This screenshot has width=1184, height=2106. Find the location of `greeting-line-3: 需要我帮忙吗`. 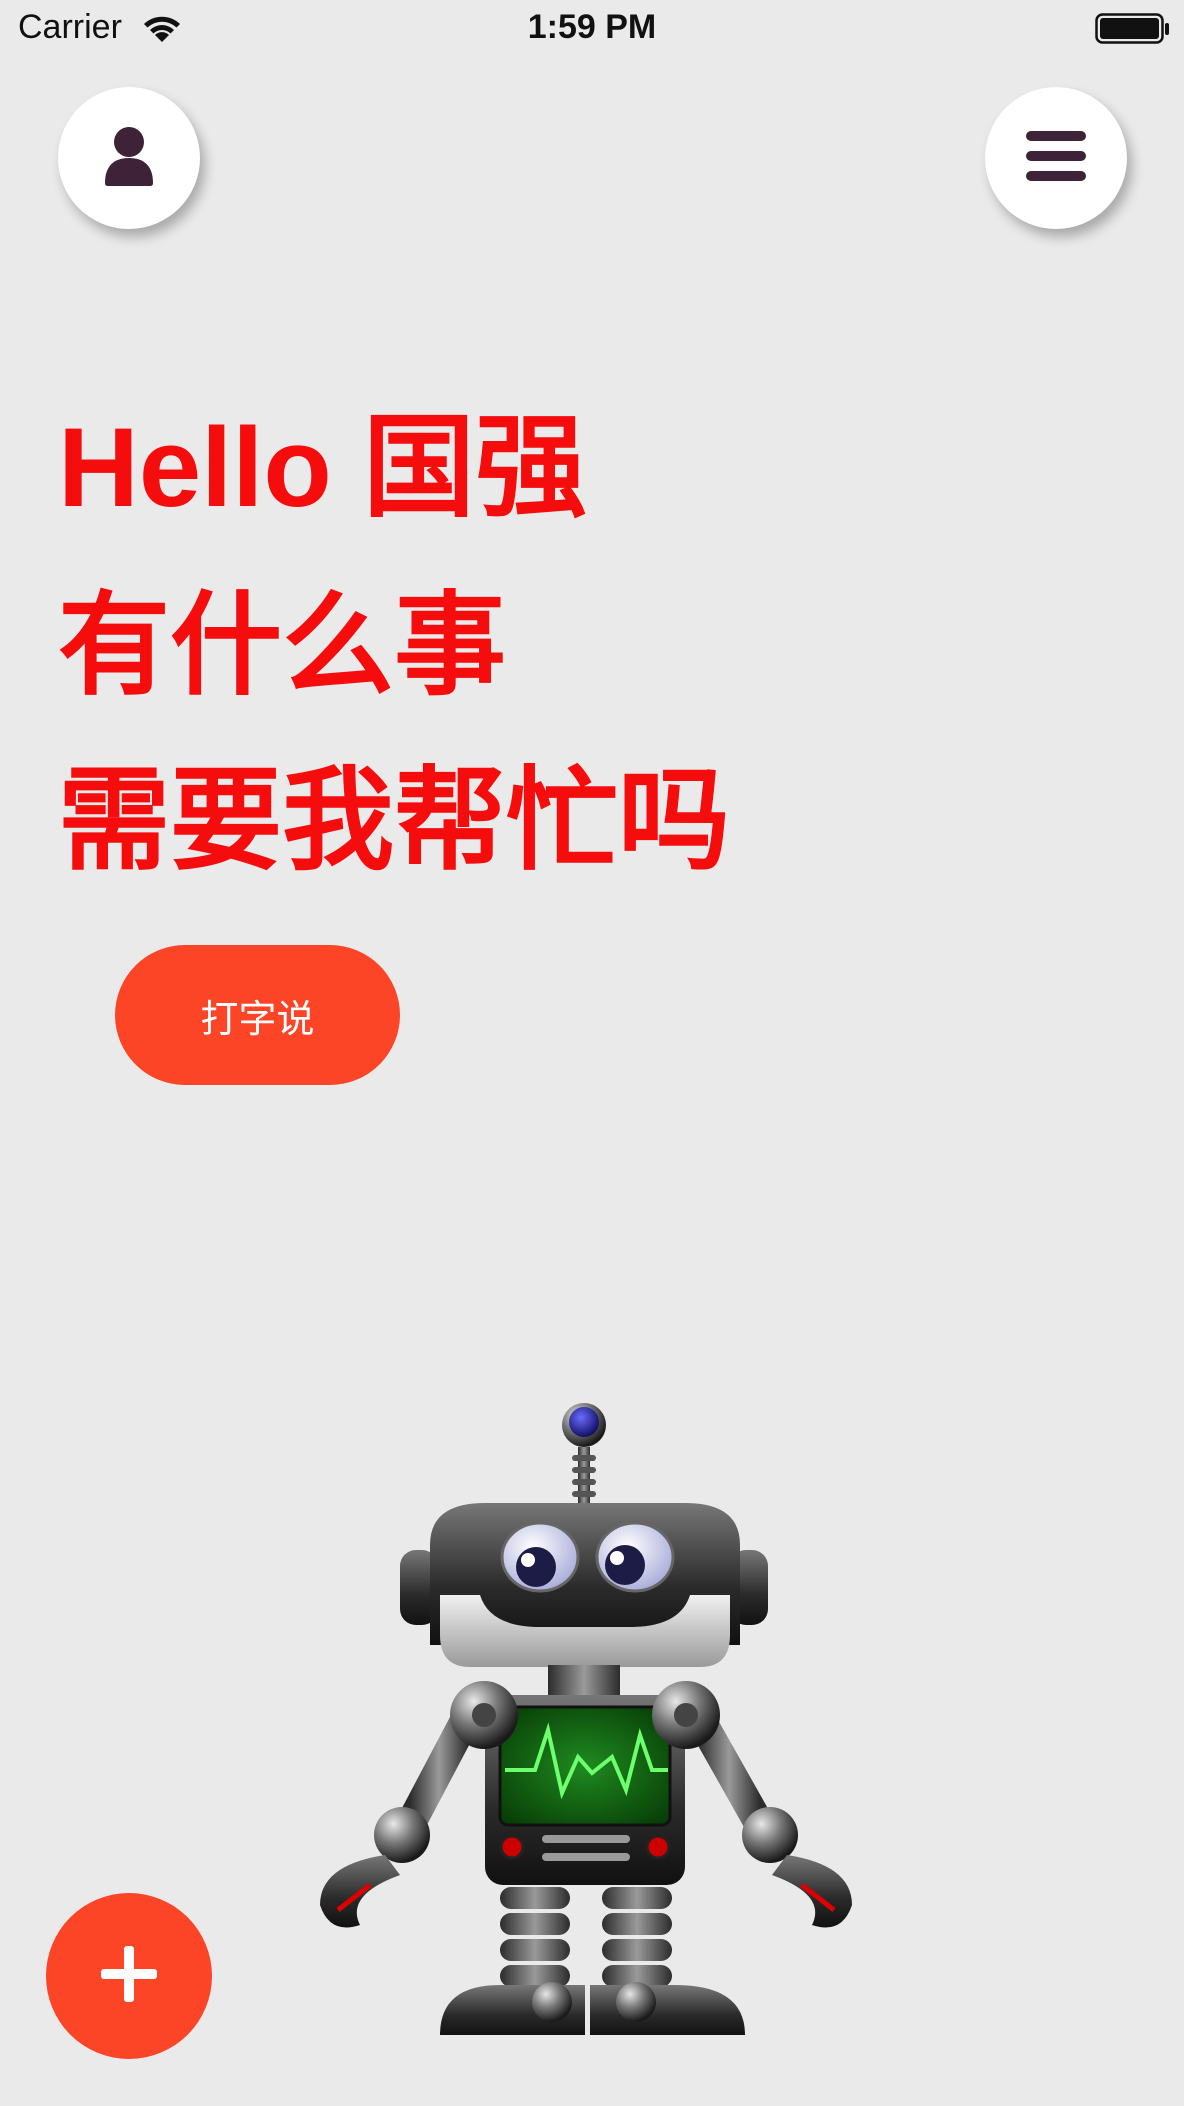

greeting-line-3: 需要我帮忙吗 is located at coordinates (394, 820).